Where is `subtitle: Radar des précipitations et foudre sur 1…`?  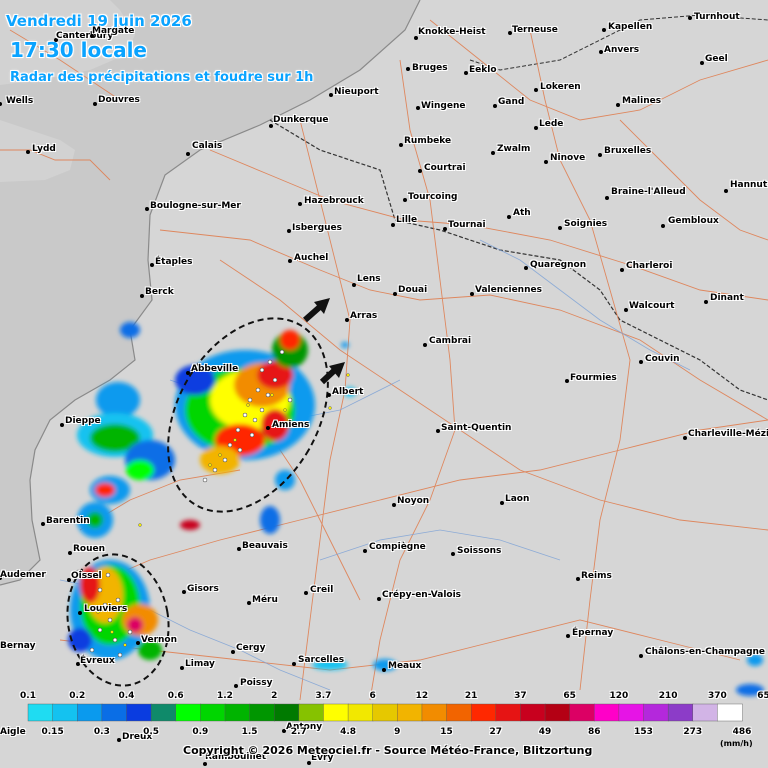 subtitle: Radar des précipitations et foudre sur 1… is located at coordinates (162, 77).